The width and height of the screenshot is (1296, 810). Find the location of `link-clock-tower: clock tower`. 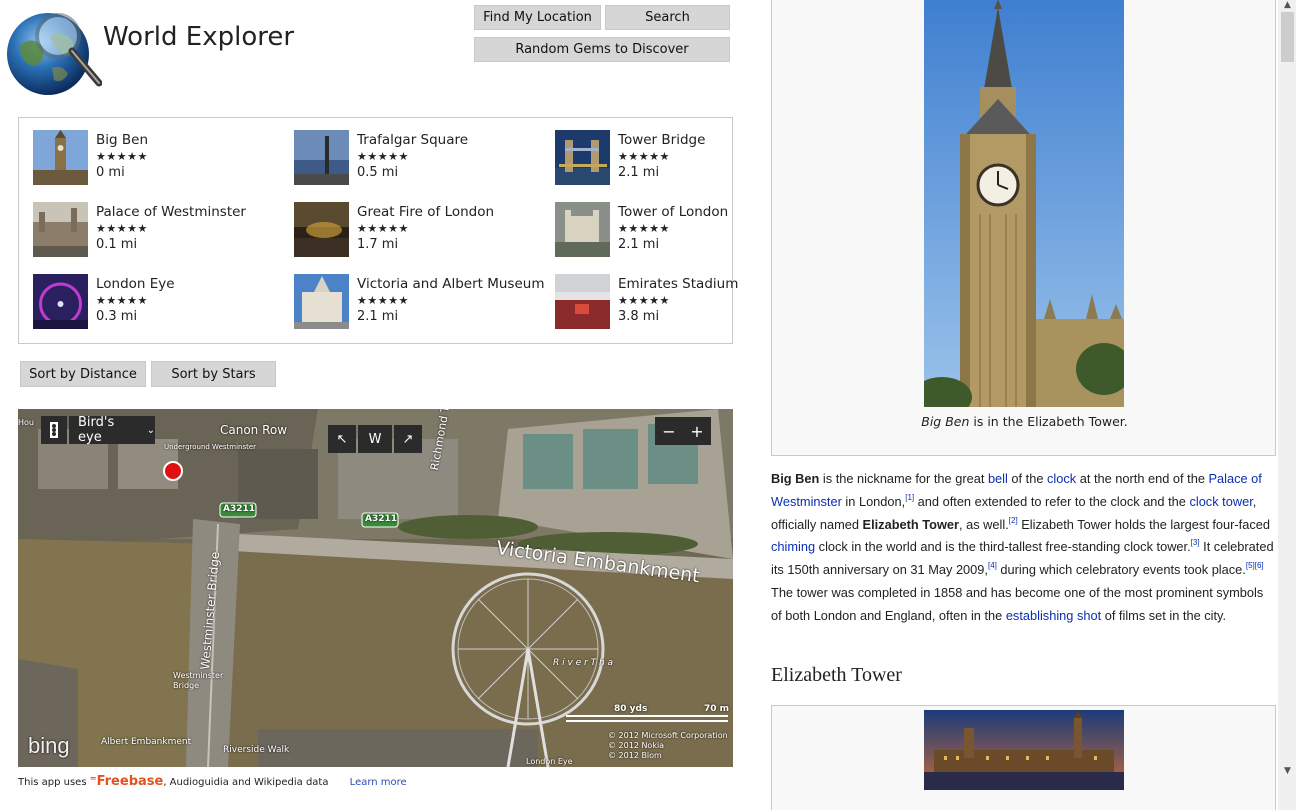

link-clock-tower: clock tower is located at coordinates (1220, 501).